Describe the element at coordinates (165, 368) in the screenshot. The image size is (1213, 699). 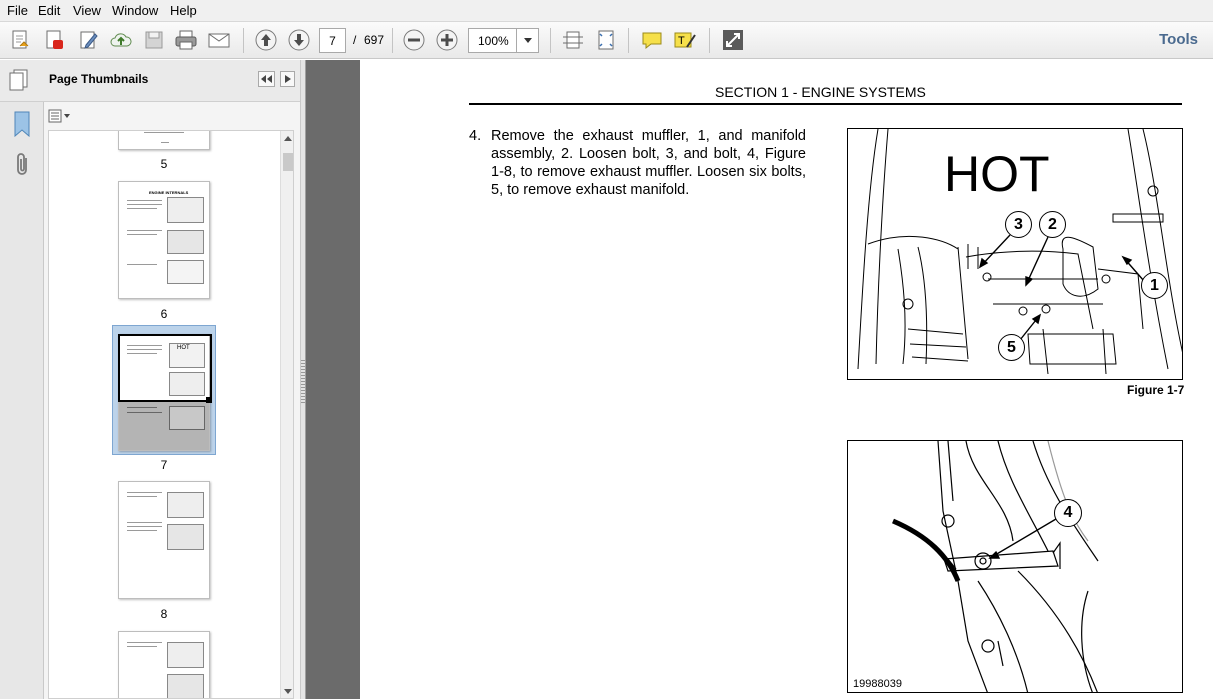
I see `thumbnail-viewport-box` at that location.